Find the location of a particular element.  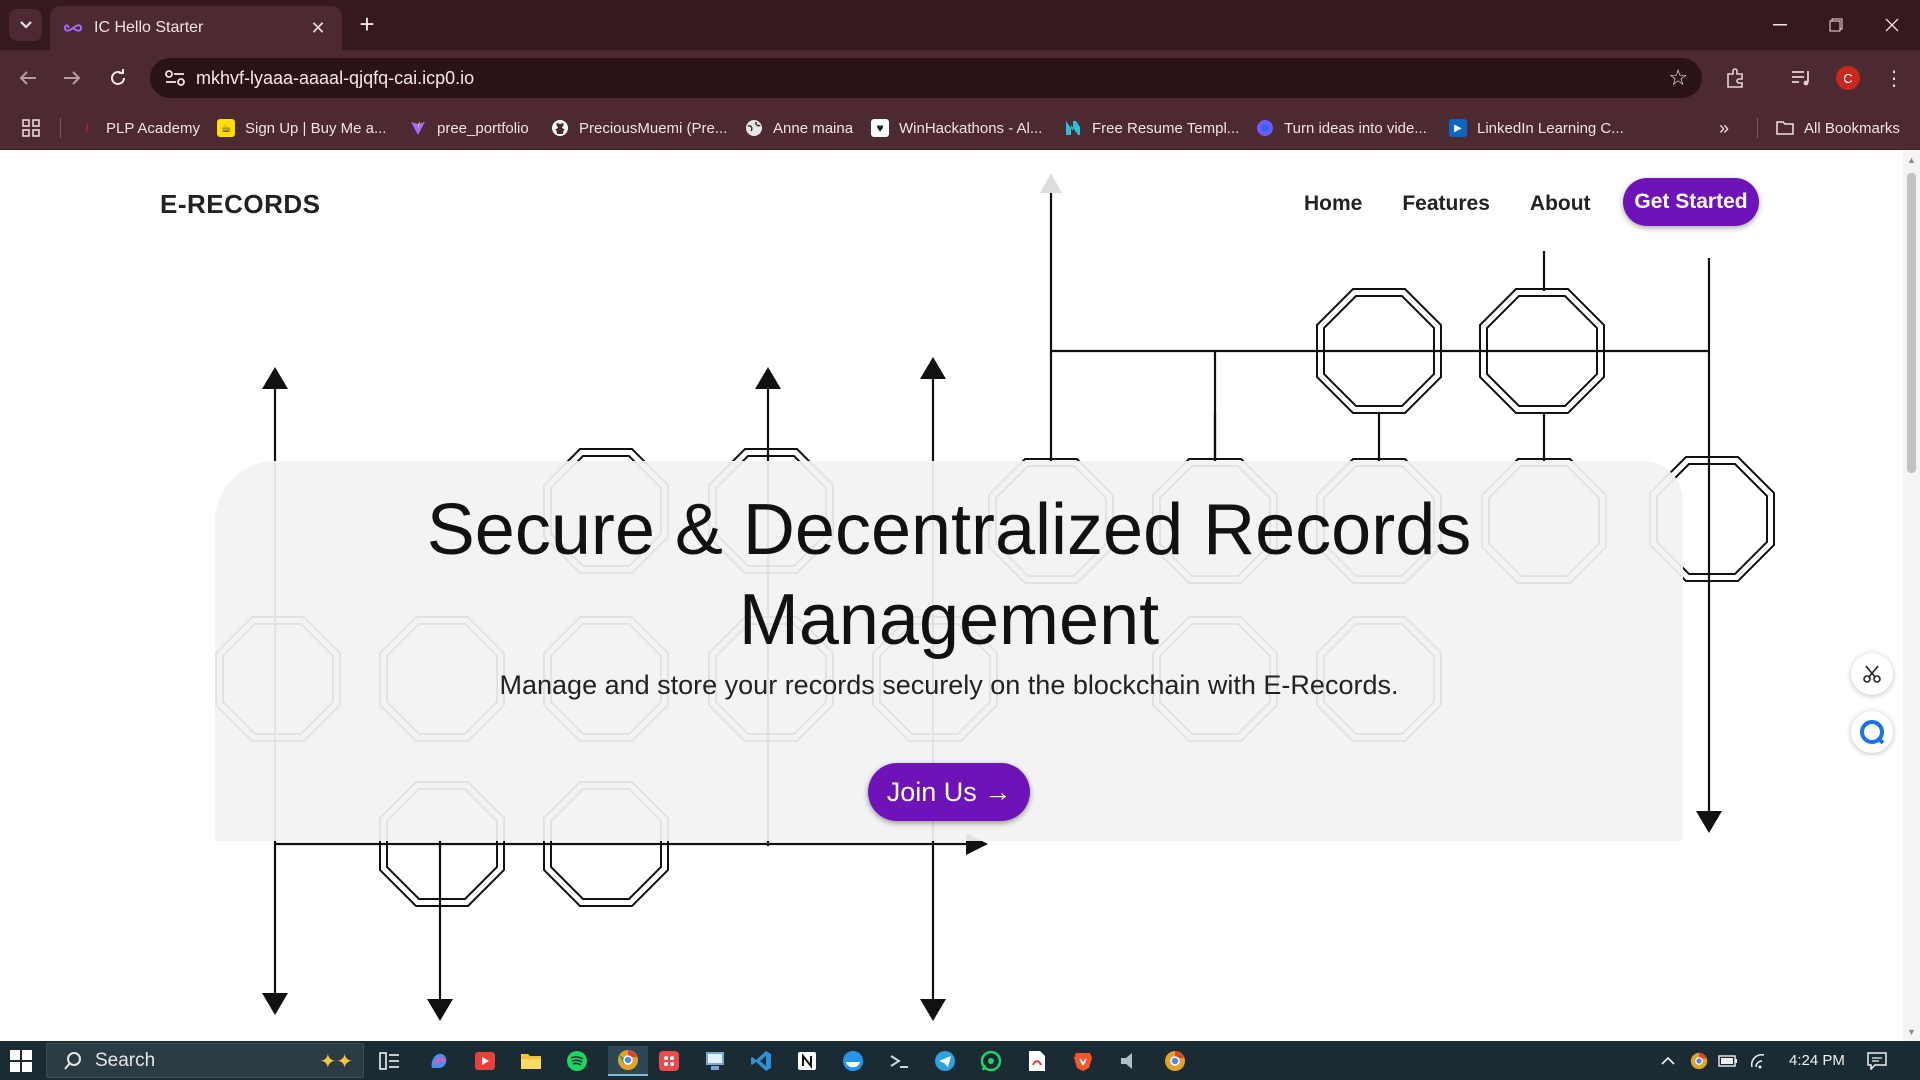

bookmark-plp-academy: / PLP Academy is located at coordinates (139, 128).